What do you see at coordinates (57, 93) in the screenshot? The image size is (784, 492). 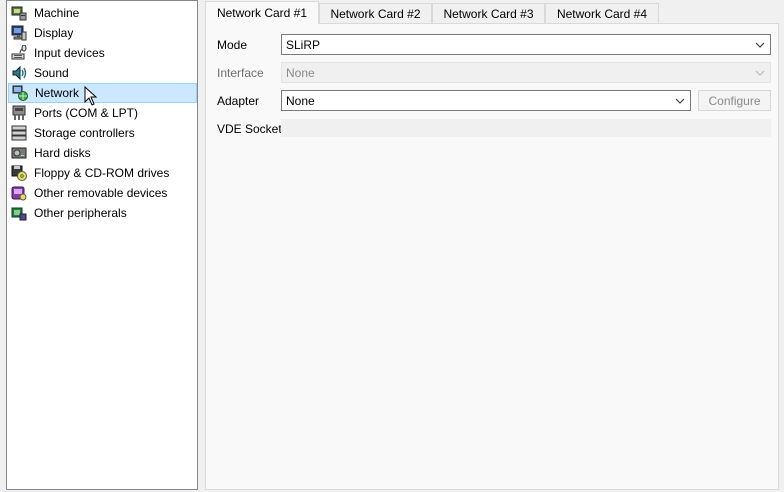 I see `sidebar-item-label: Network` at bounding box center [57, 93].